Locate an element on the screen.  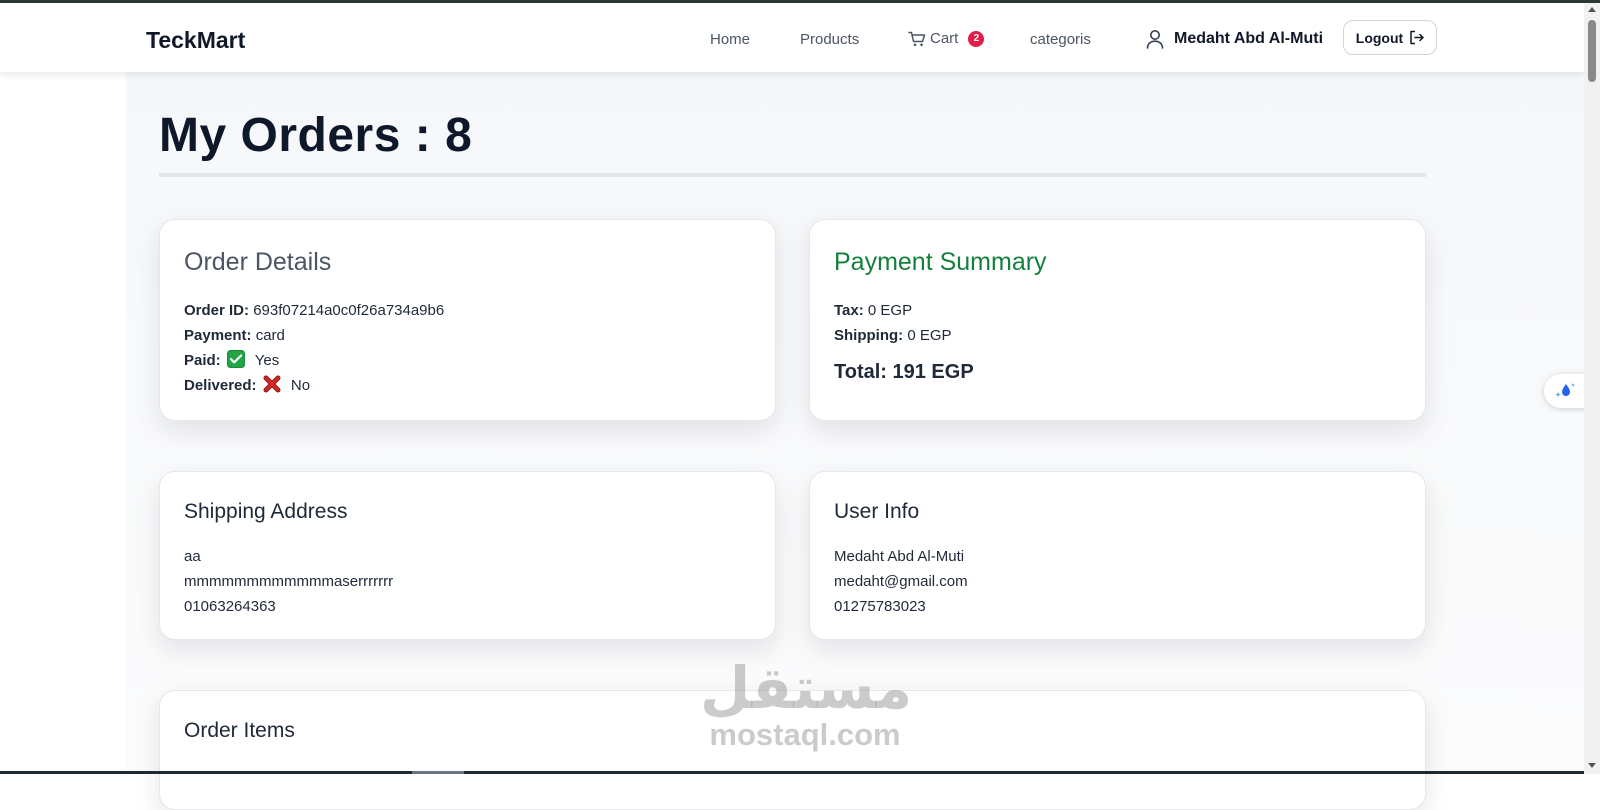
watermark-arabic: مستقل is located at coordinates (806, 688).